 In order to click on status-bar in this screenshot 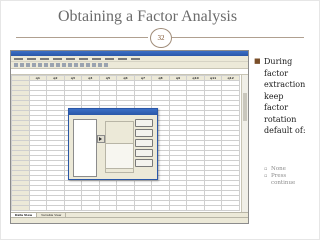, I will do `click(129, 220)`.